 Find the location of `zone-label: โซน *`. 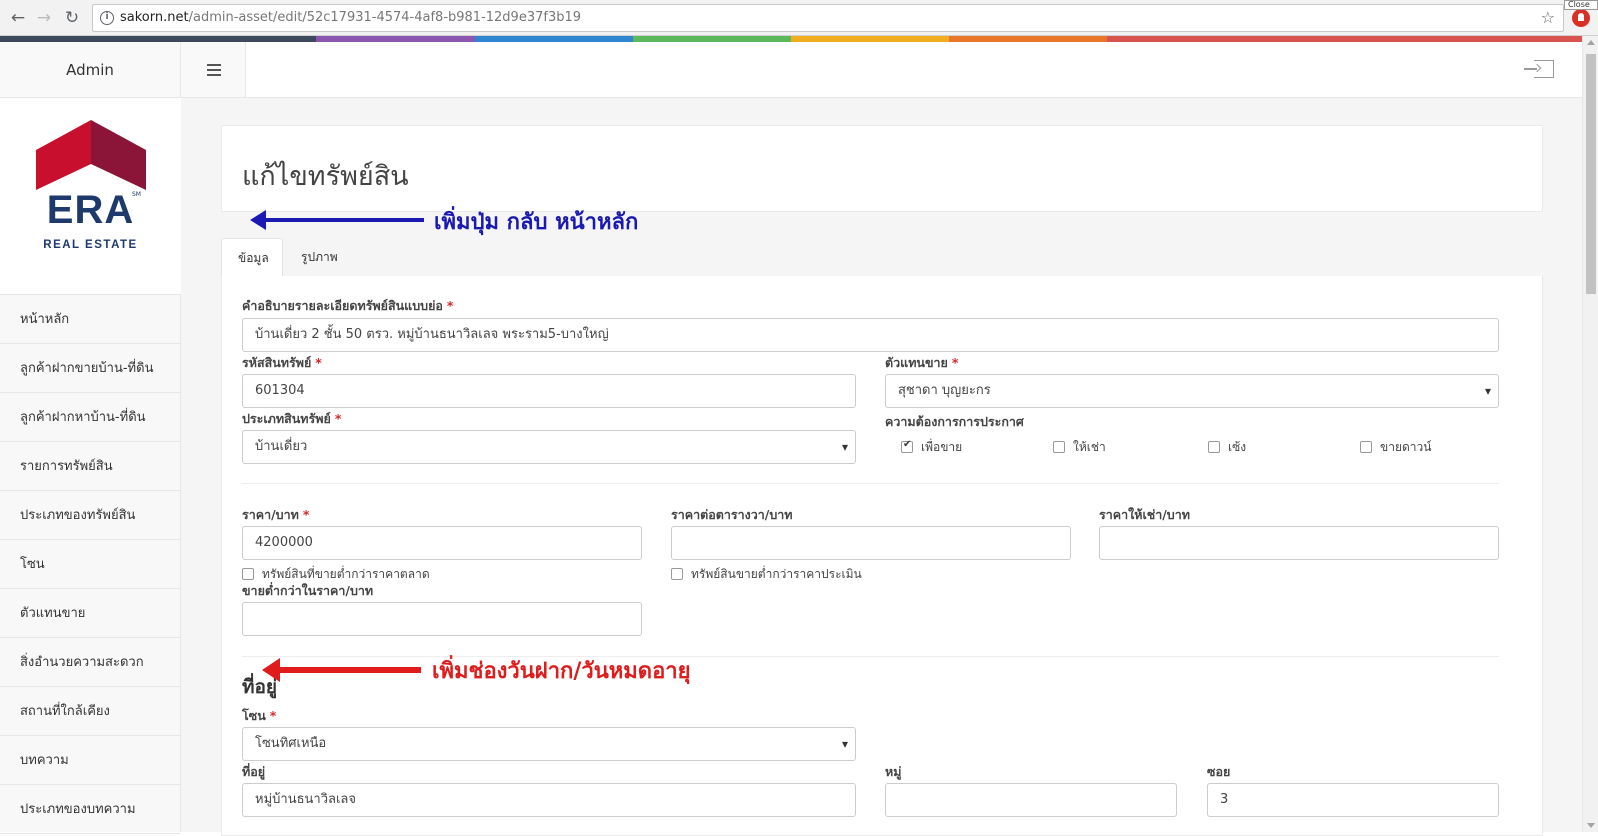

zone-label: โซน * is located at coordinates (259, 715).